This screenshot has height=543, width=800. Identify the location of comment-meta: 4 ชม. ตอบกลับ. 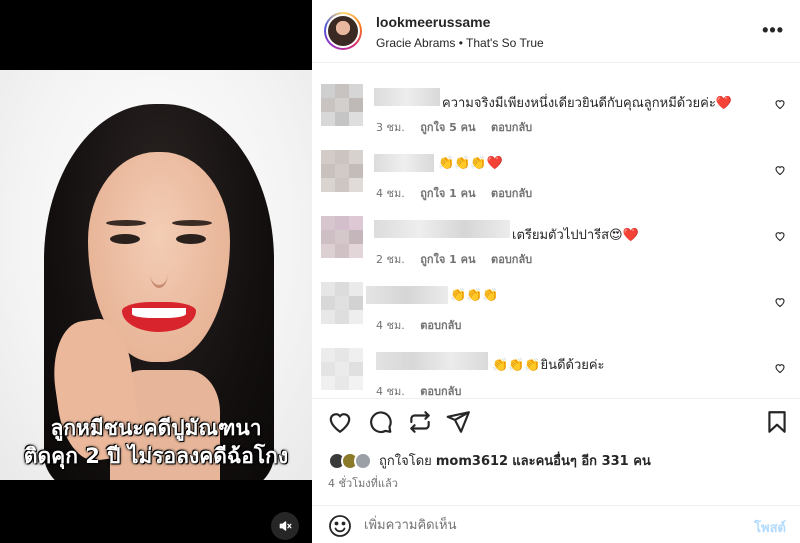
(424, 390).